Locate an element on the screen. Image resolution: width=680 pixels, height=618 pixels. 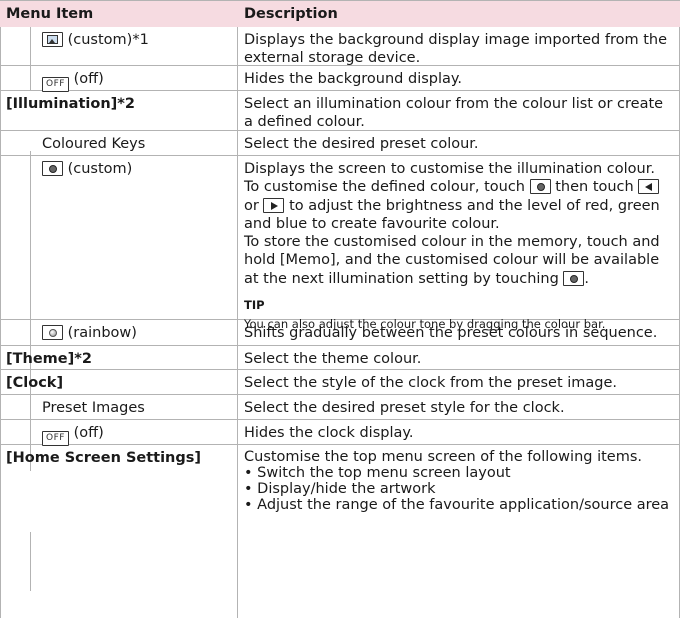
header-menu-item: Menu Item is located at coordinates (50, 14).